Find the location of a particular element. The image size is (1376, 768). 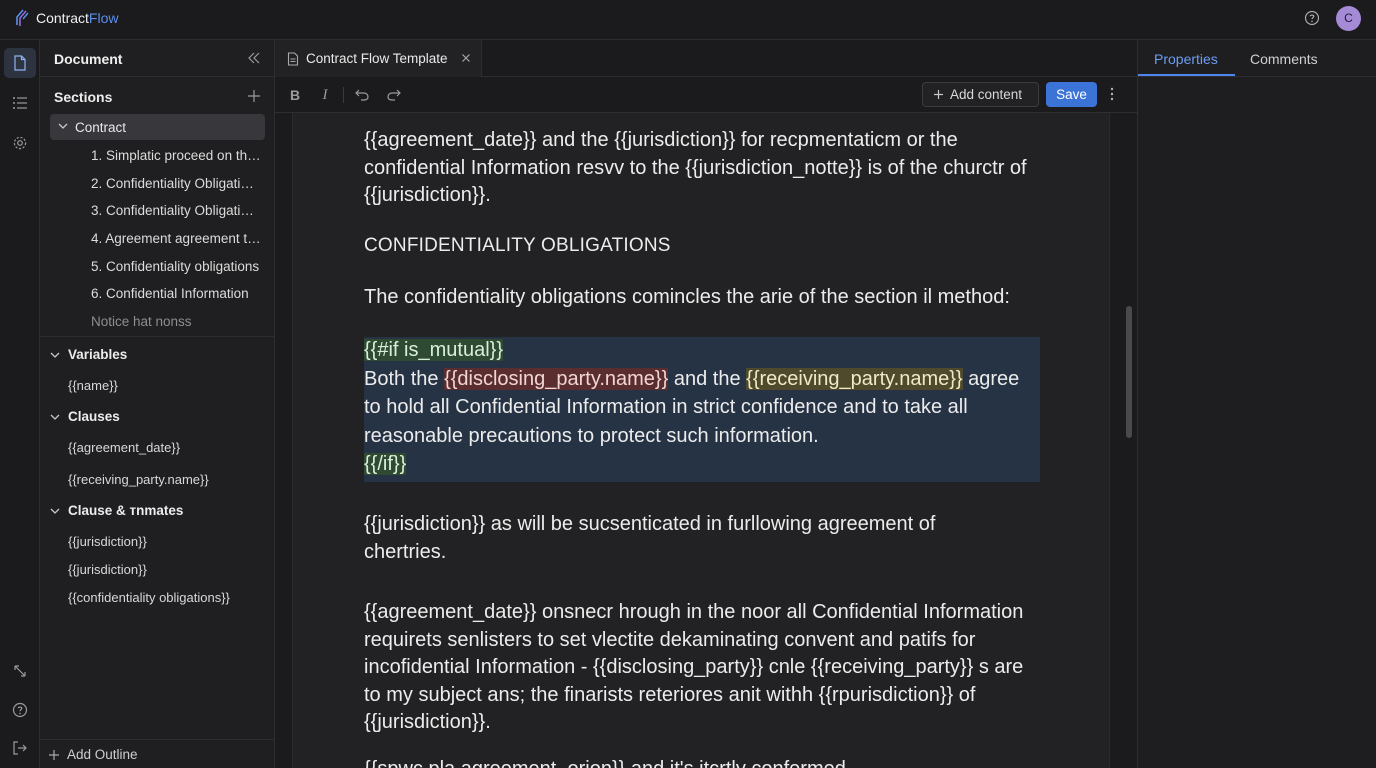

conditional-close-tag: {{/if}} is located at coordinates (385, 464).